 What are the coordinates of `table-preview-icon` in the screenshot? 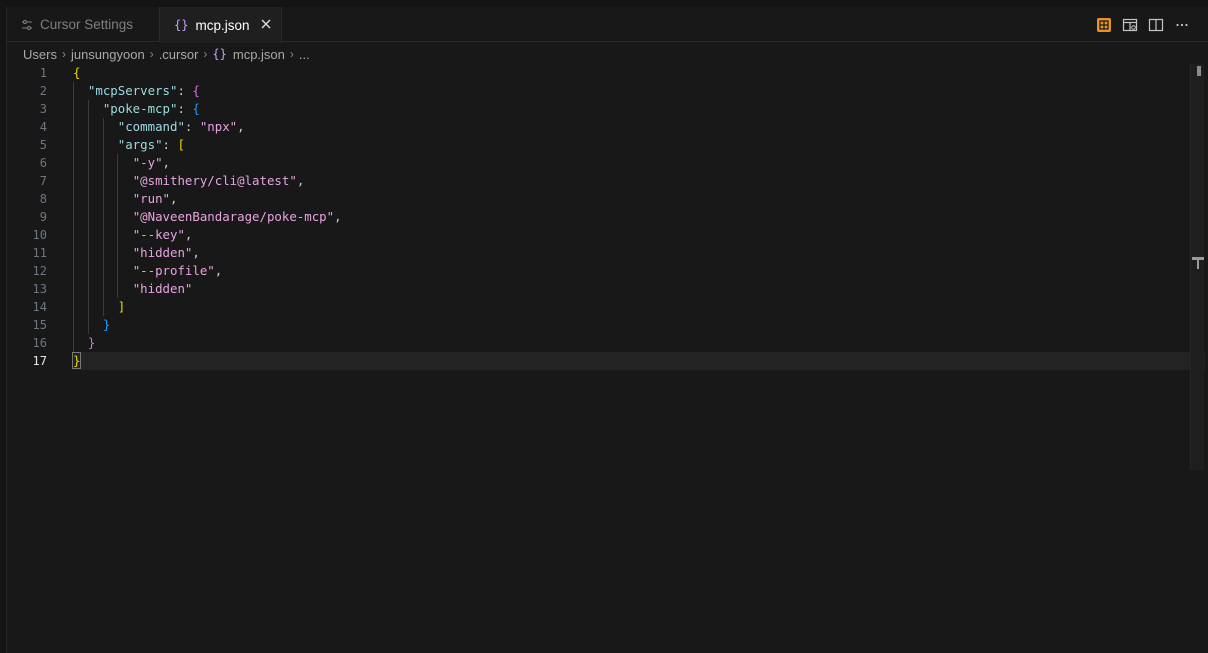 It's located at (1104, 25).